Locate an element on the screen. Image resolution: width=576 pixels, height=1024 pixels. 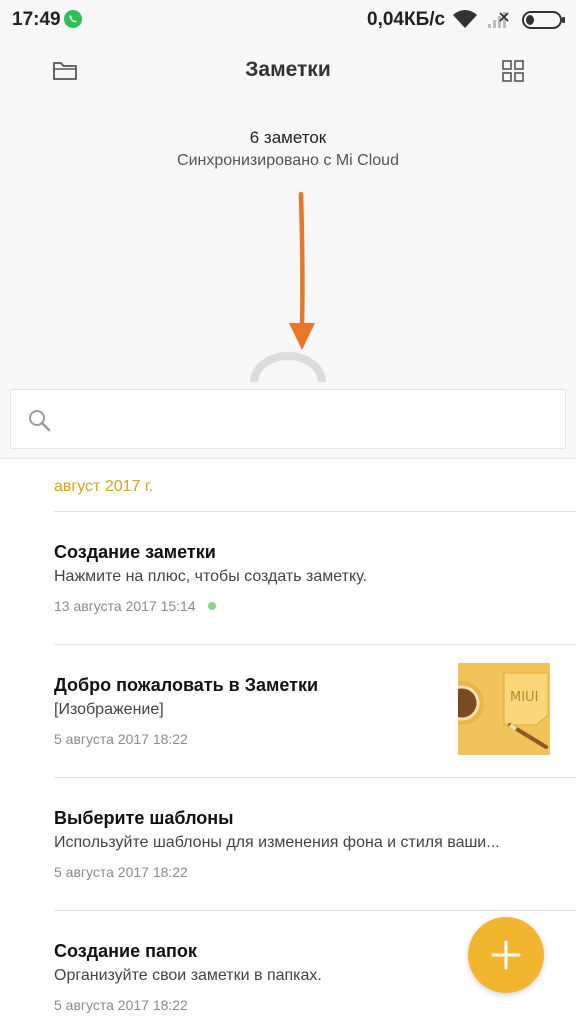
status-bar: 17:49 0,04КБ/с is located at coordinates (288, 20).